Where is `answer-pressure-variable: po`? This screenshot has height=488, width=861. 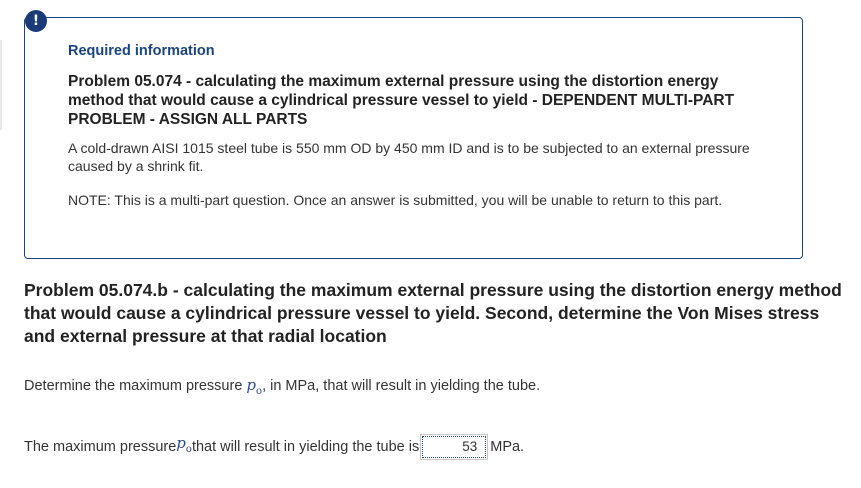
answer-pressure-variable: po is located at coordinates (184, 446).